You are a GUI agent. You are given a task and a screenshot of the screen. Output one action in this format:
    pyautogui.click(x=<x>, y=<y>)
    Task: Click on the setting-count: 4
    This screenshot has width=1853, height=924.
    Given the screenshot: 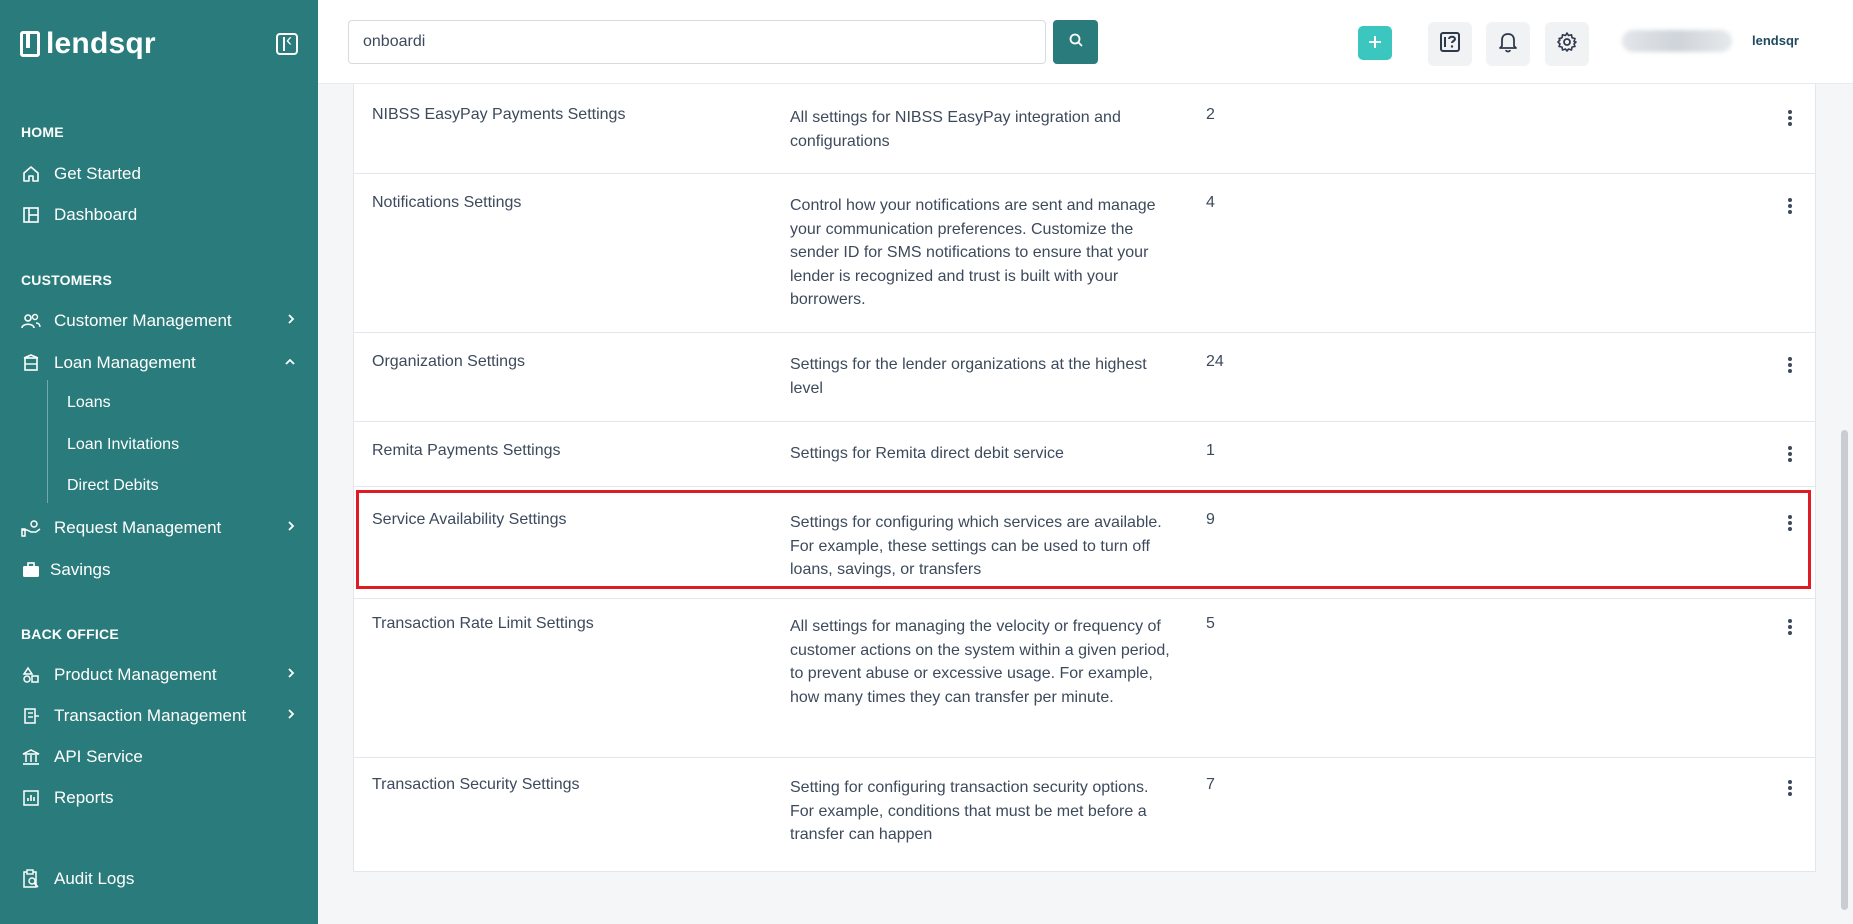 What is the action you would take?
    pyautogui.click(x=1210, y=202)
    